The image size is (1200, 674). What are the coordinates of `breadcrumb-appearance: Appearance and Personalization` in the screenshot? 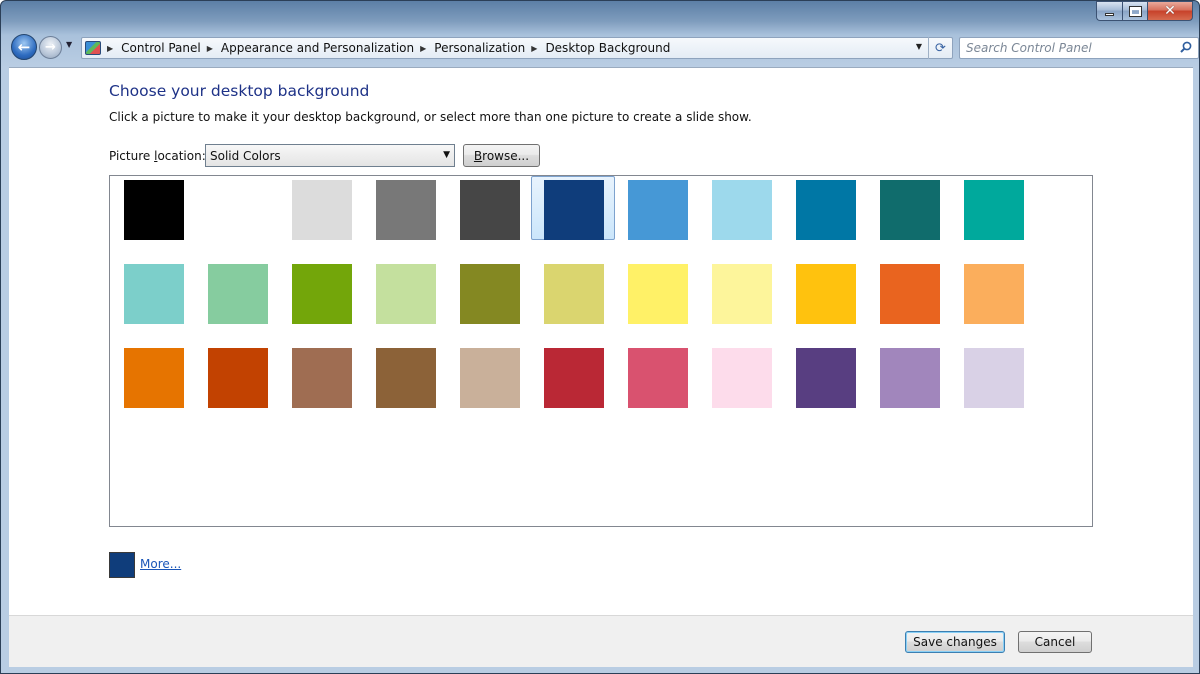 It's located at (317, 48).